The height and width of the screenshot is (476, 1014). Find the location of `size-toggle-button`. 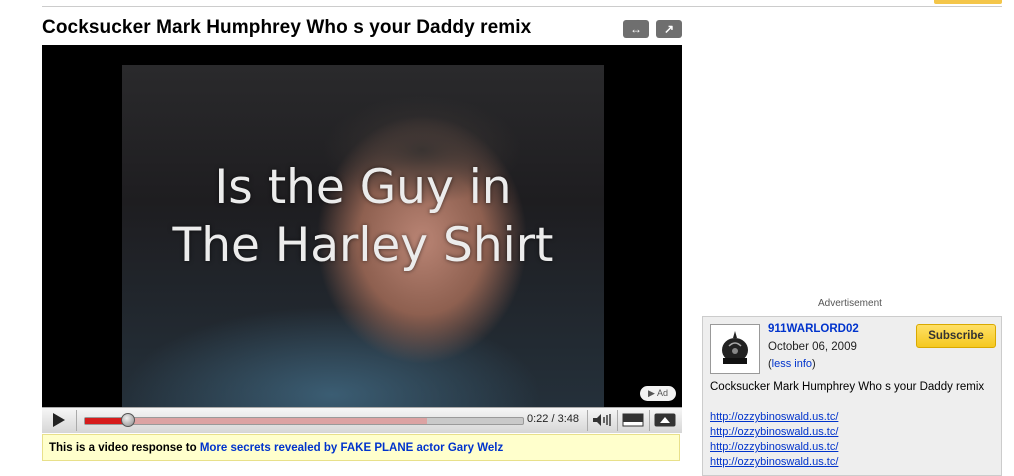

size-toggle-button is located at coordinates (633, 420).